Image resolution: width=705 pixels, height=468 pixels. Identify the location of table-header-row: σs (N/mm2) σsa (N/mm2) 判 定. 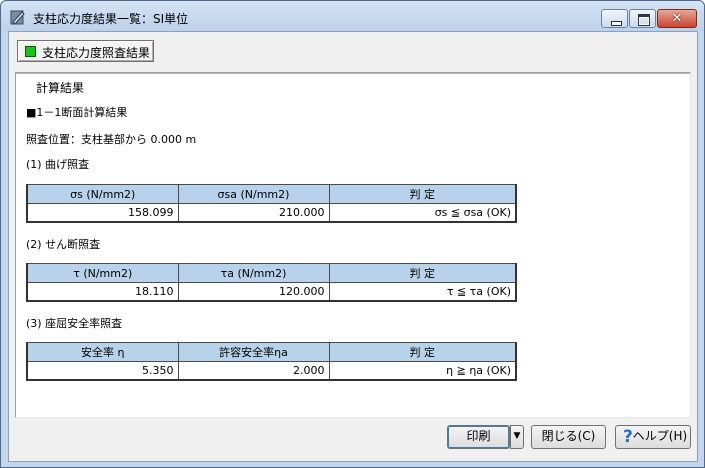
(271, 194).